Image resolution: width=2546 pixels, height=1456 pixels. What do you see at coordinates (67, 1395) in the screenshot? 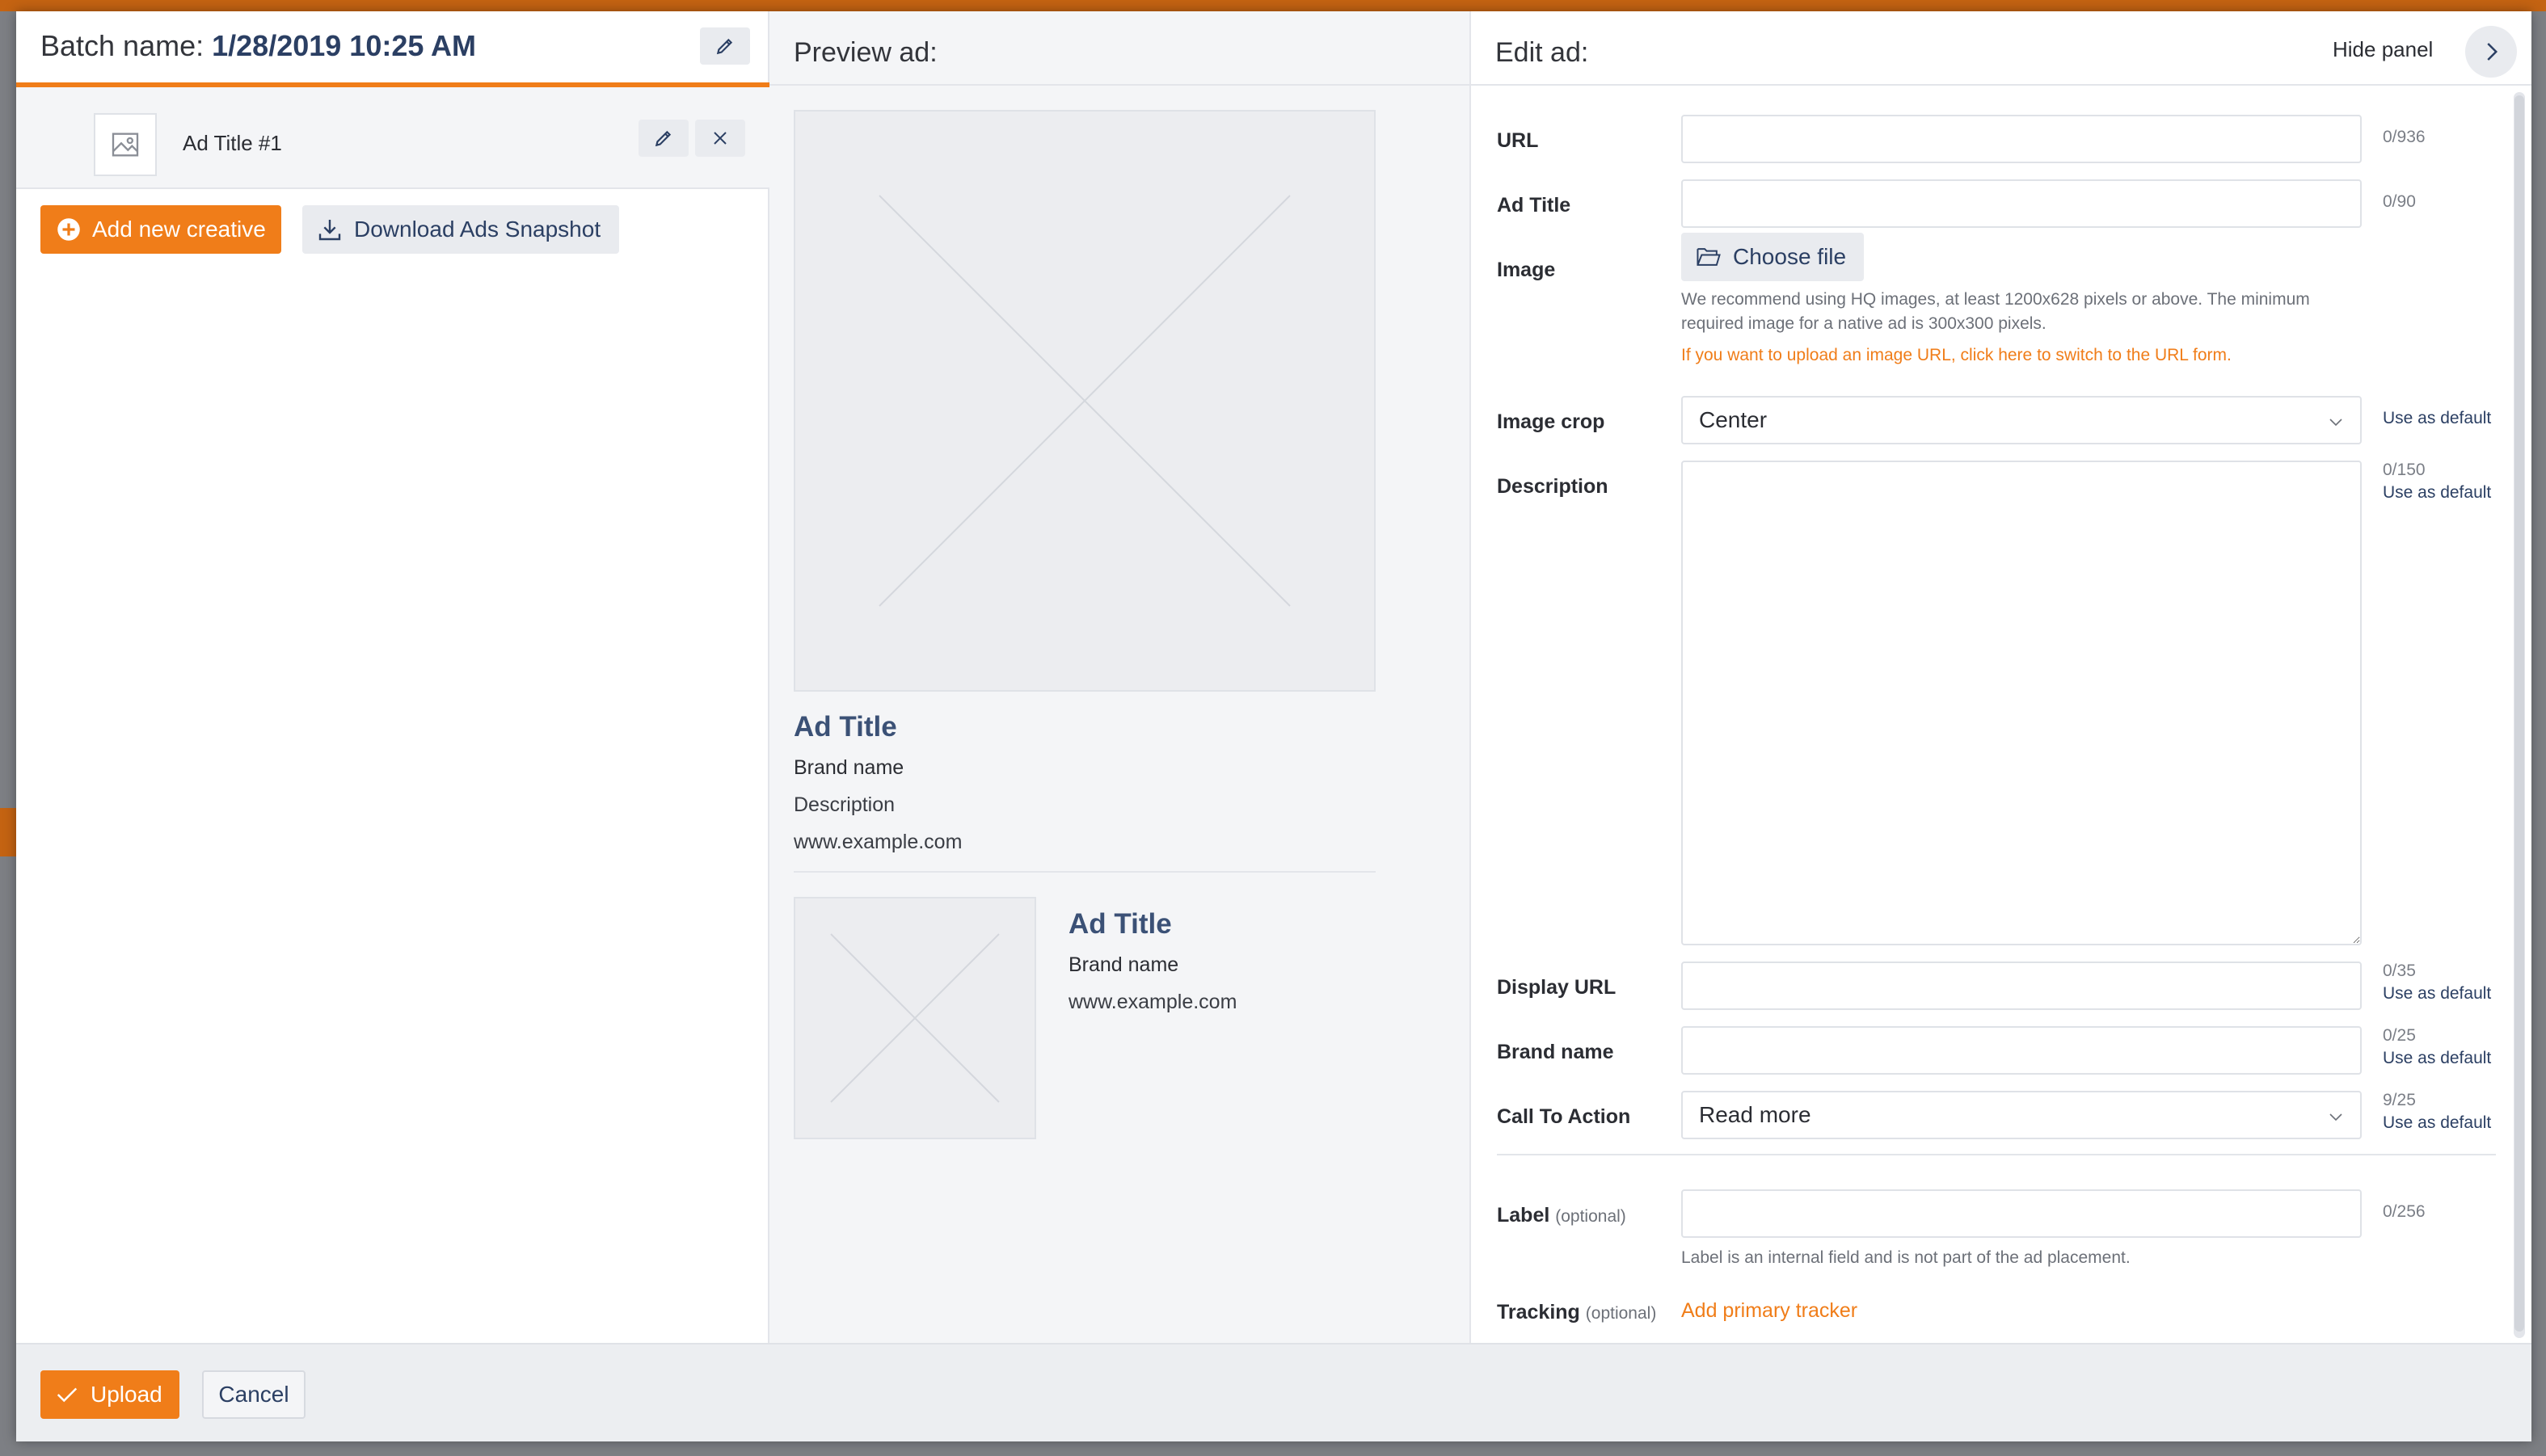
I see `checkmark-icon` at bounding box center [67, 1395].